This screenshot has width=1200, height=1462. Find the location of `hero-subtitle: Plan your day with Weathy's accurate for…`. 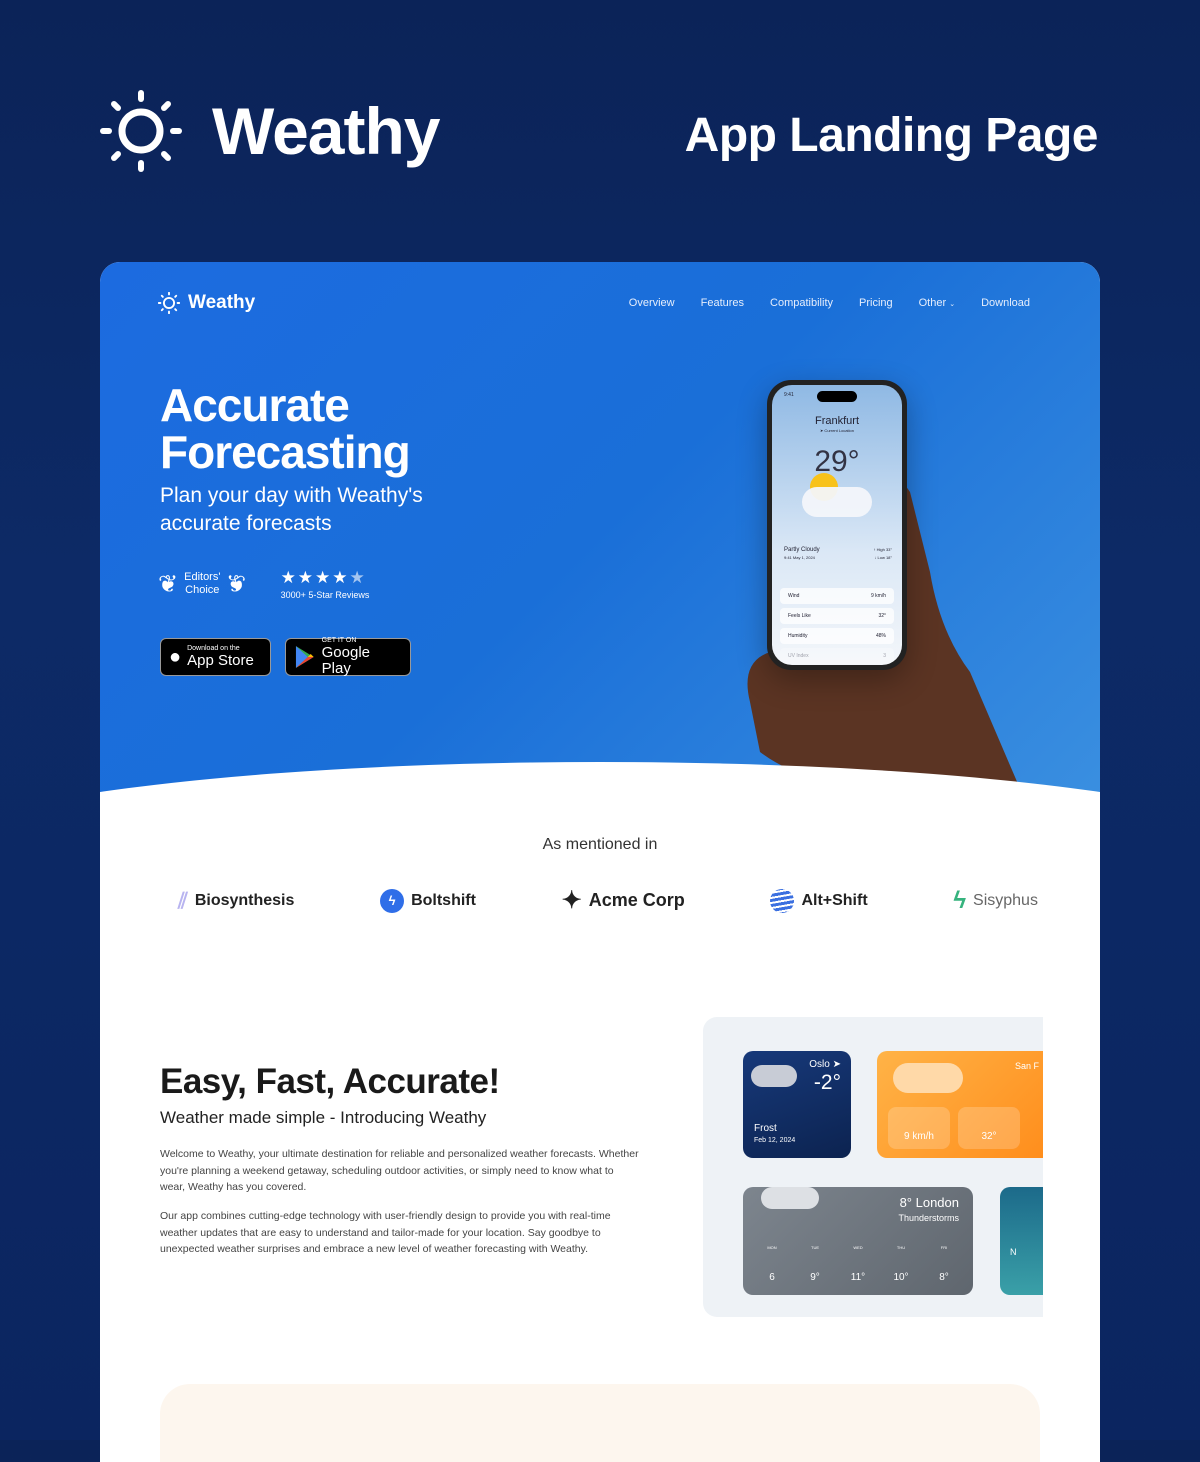

hero-subtitle: Plan your day with Weathy's accurate for… is located at coordinates (291, 509).